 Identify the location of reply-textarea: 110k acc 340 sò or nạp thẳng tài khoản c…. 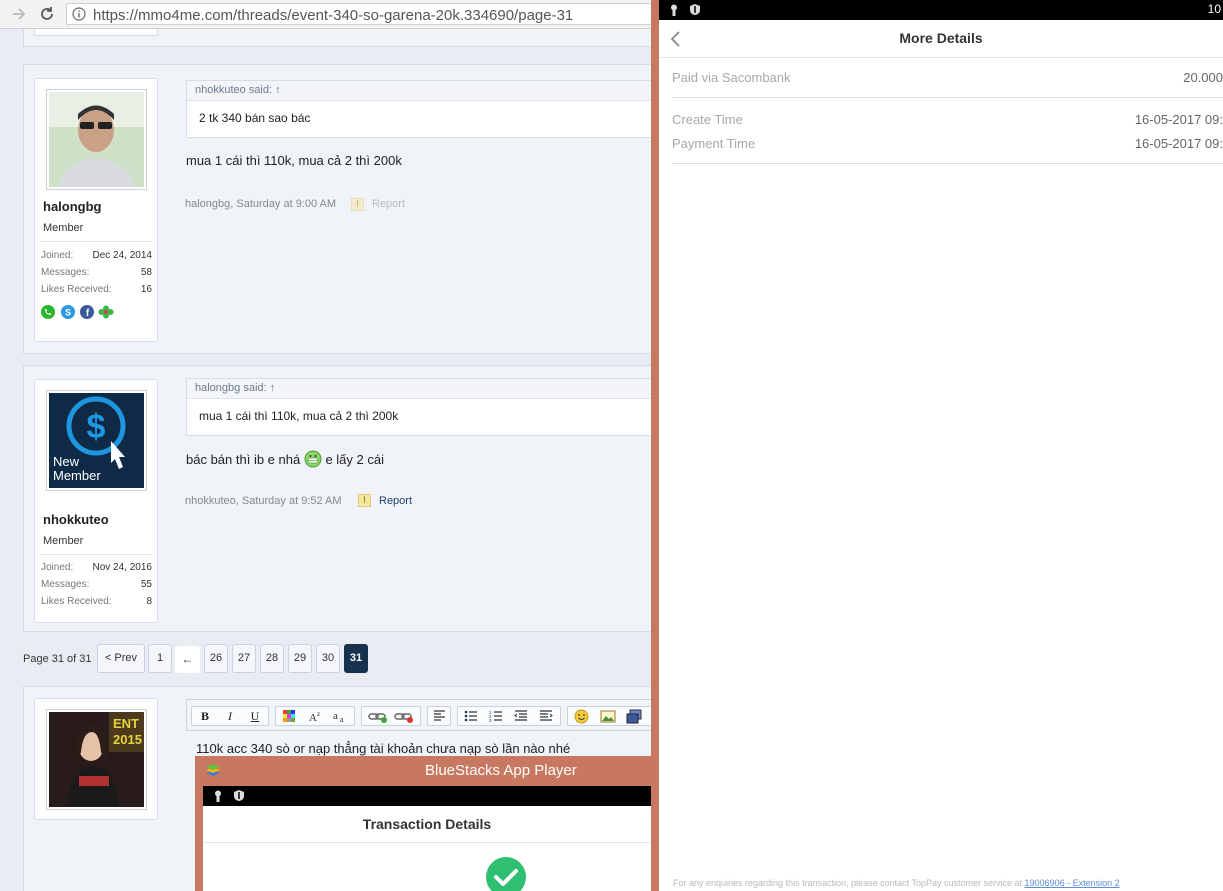
(383, 748).